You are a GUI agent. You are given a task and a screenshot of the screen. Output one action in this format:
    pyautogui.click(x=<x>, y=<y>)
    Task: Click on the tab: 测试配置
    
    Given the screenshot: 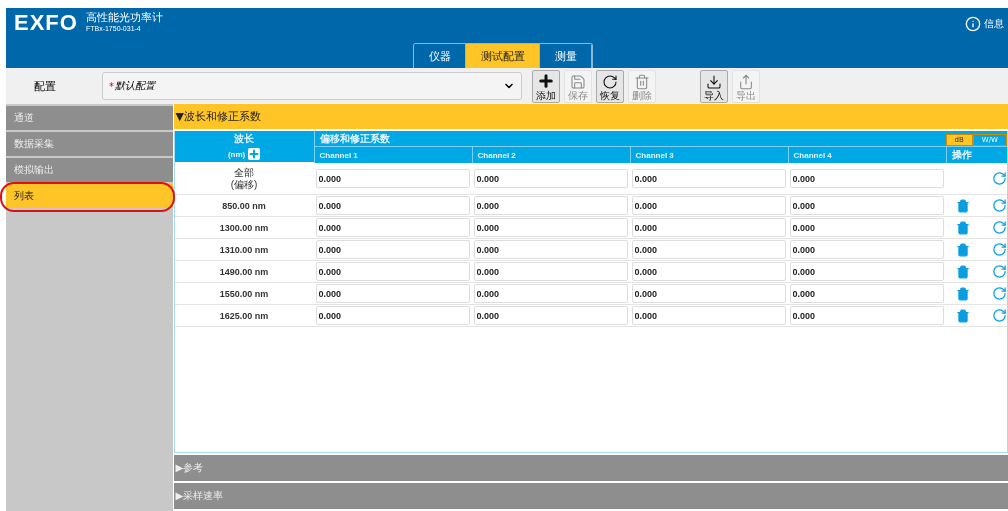 What is the action you would take?
    pyautogui.click(x=503, y=56)
    